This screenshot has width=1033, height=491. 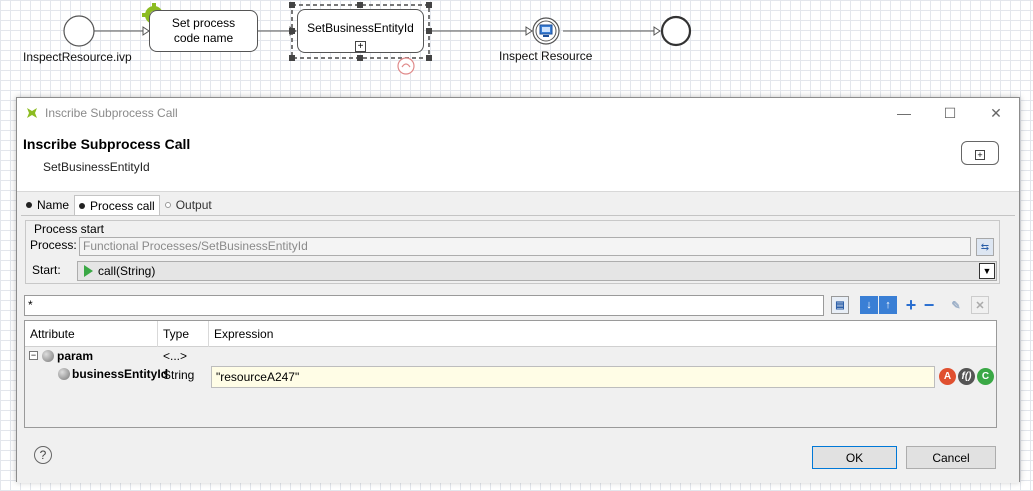 I want to click on tab-label: Name, so click(x=53, y=205).